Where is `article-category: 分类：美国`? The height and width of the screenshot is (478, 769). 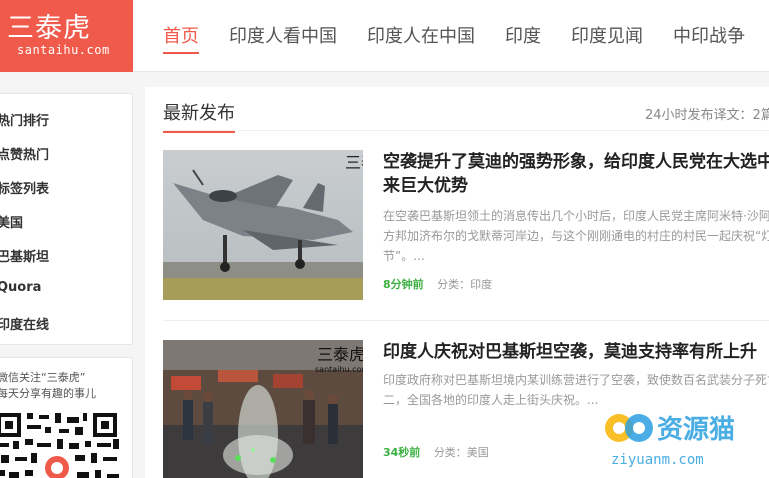
article-category: 分类：美国 is located at coordinates (461, 452).